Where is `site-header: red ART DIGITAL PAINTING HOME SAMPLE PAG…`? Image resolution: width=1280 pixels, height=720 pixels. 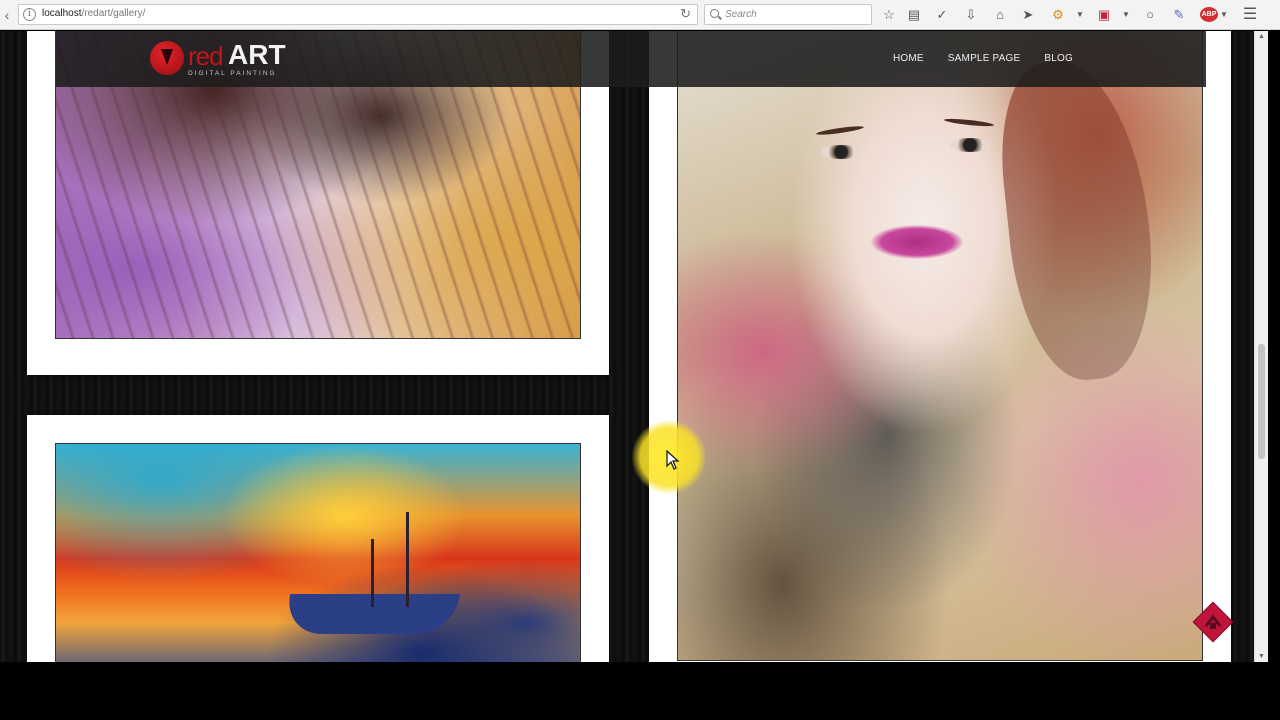 site-header: red ART DIGITAL PAINTING HOME SAMPLE PAG… is located at coordinates (631, 59).